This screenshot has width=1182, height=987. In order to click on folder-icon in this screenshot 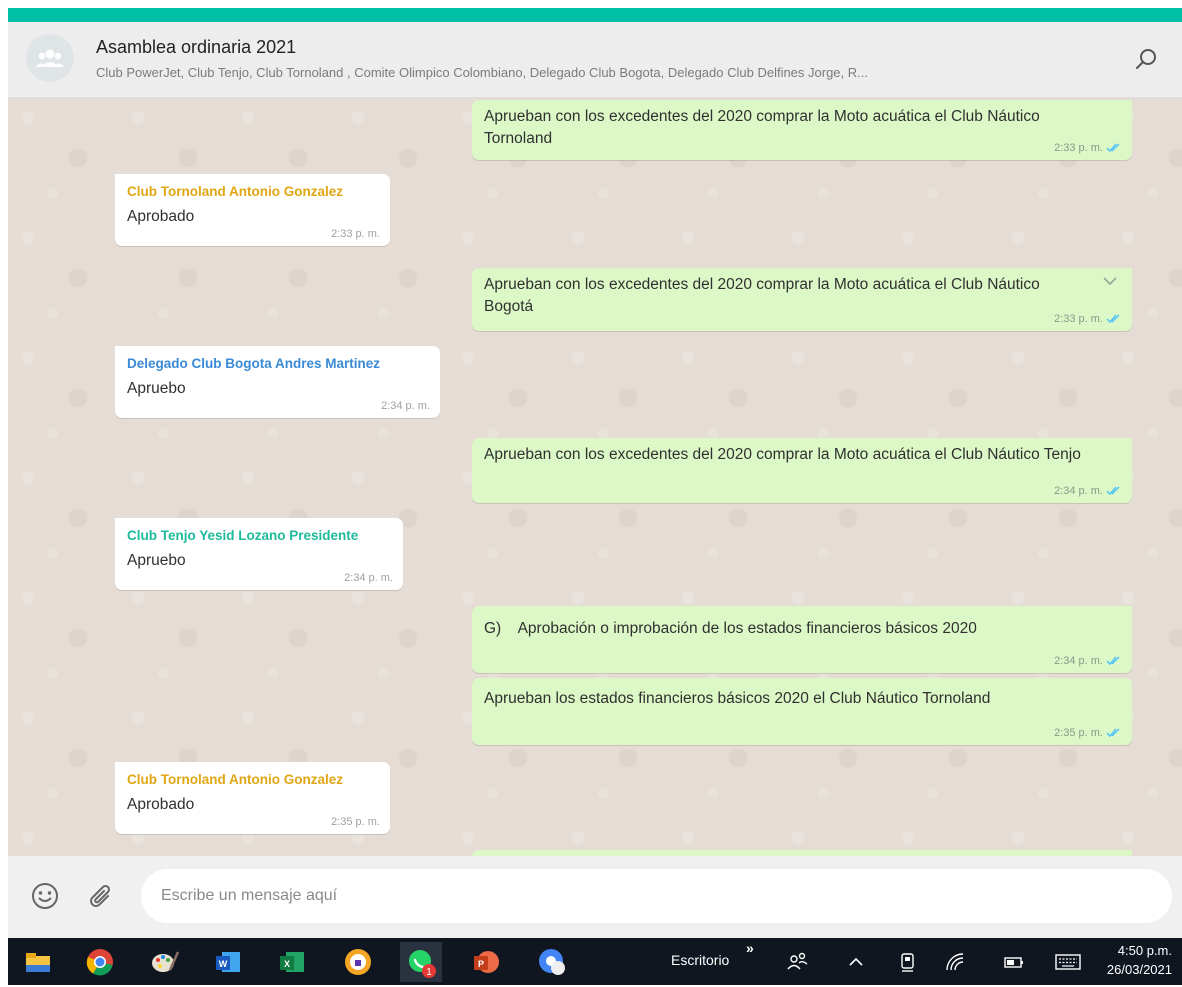, I will do `click(38, 962)`.